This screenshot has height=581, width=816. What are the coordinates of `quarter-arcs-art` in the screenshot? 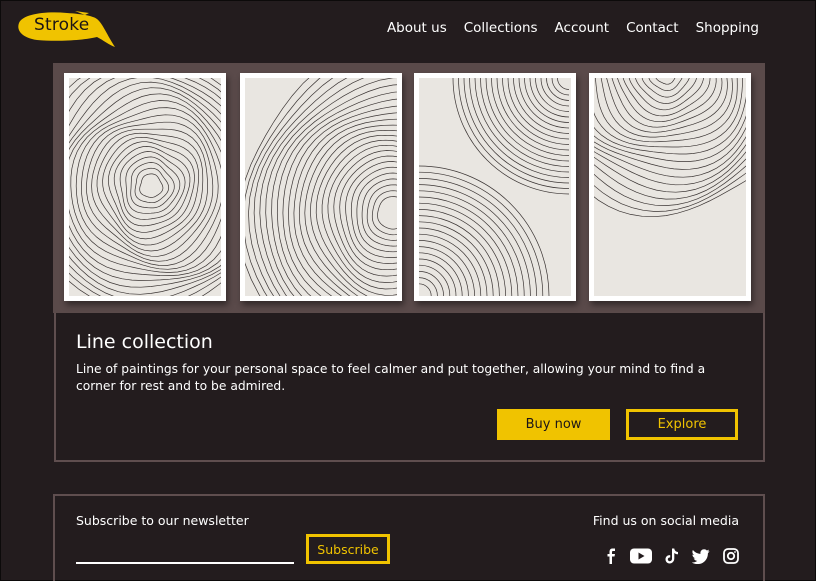 It's located at (495, 187).